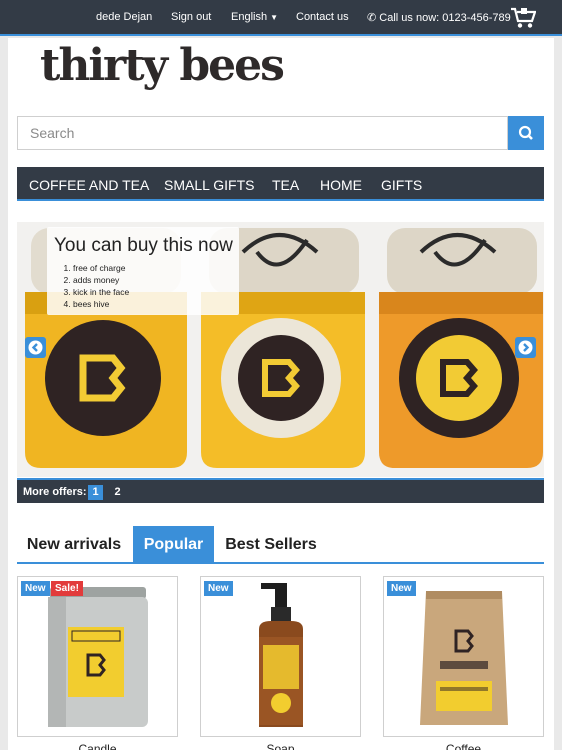 The image size is (562, 750). I want to click on search-button, so click(526, 133).